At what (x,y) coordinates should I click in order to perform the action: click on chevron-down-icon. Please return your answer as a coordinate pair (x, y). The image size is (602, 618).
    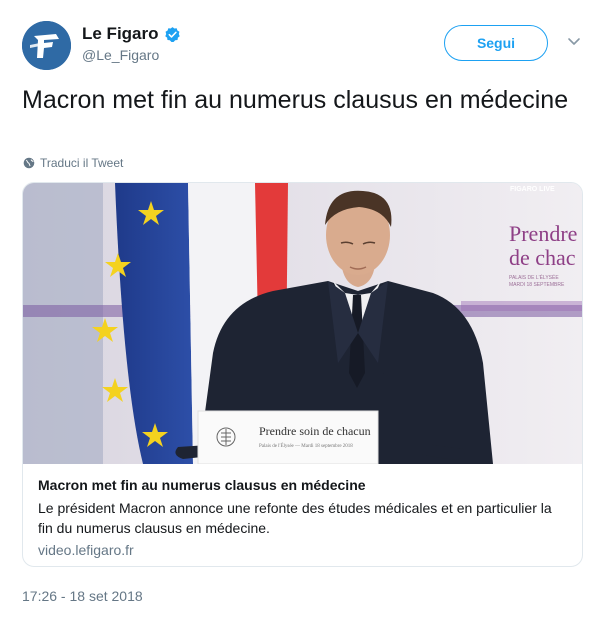
    Looking at the image, I should click on (574, 42).